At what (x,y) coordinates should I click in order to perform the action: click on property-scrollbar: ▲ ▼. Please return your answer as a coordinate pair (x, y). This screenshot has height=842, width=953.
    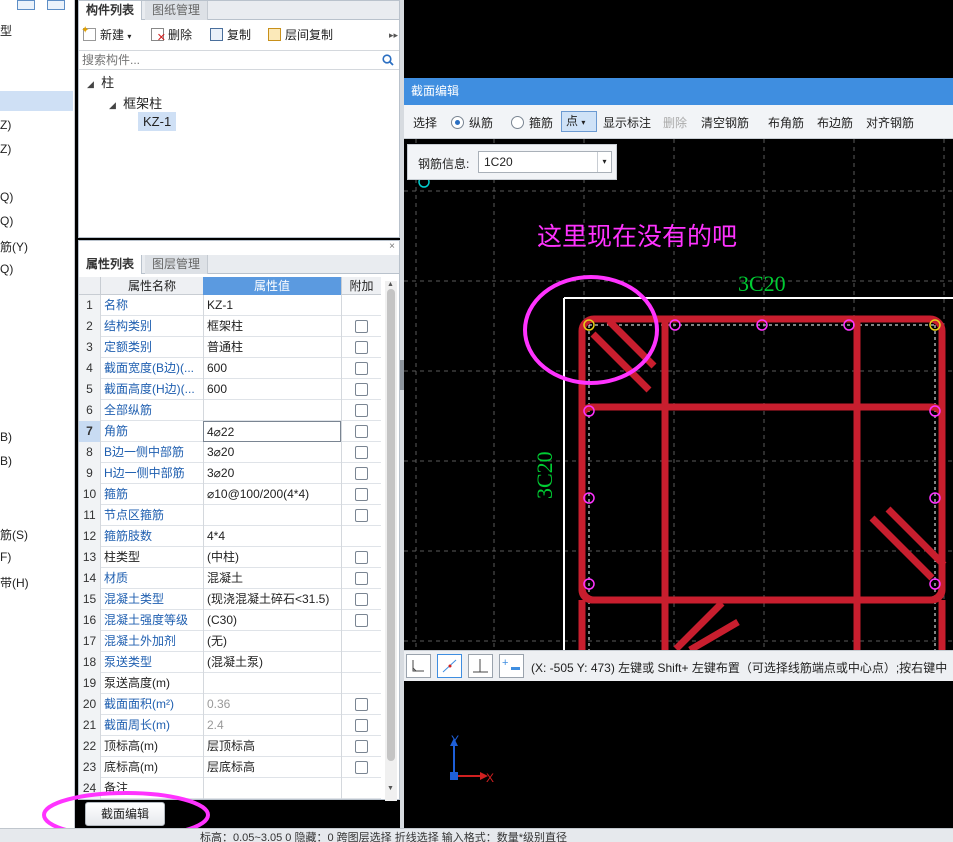
    Looking at the image, I should click on (391, 541).